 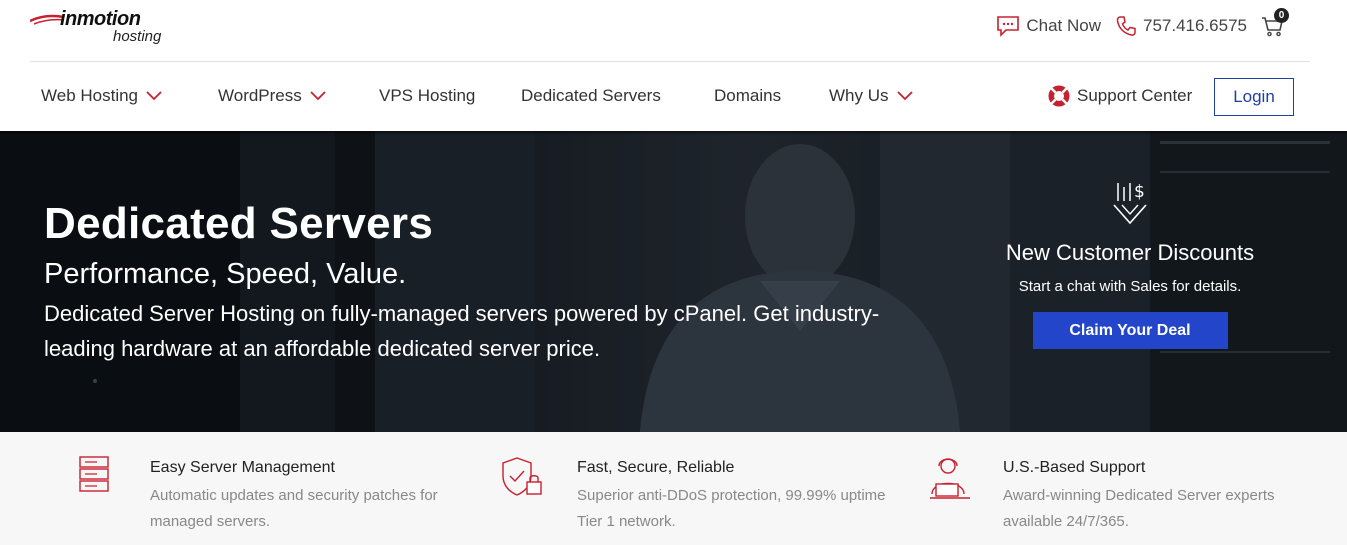 I want to click on nav-item-wordpress: WordPress, so click(x=272, y=96).